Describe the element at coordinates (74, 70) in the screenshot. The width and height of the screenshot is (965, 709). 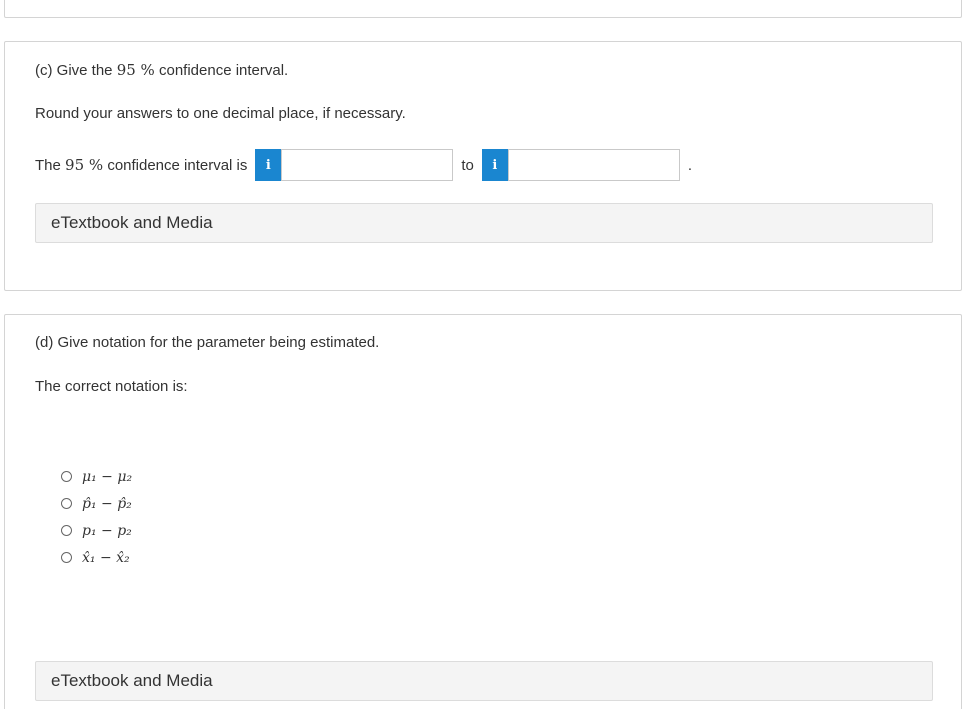
I see `part-c-prompt-prefix: (c) Give the` at that location.